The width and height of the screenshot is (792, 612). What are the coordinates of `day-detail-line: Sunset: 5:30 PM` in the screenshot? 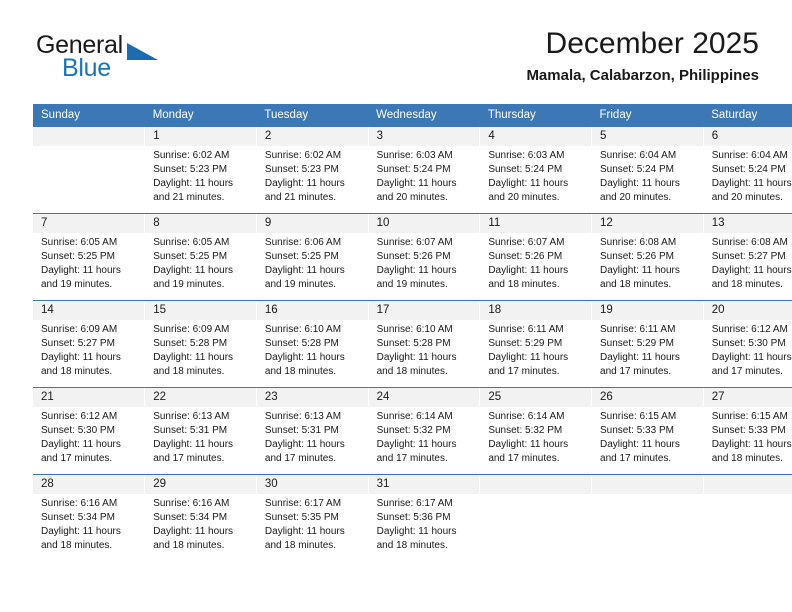 It's located at (78, 430).